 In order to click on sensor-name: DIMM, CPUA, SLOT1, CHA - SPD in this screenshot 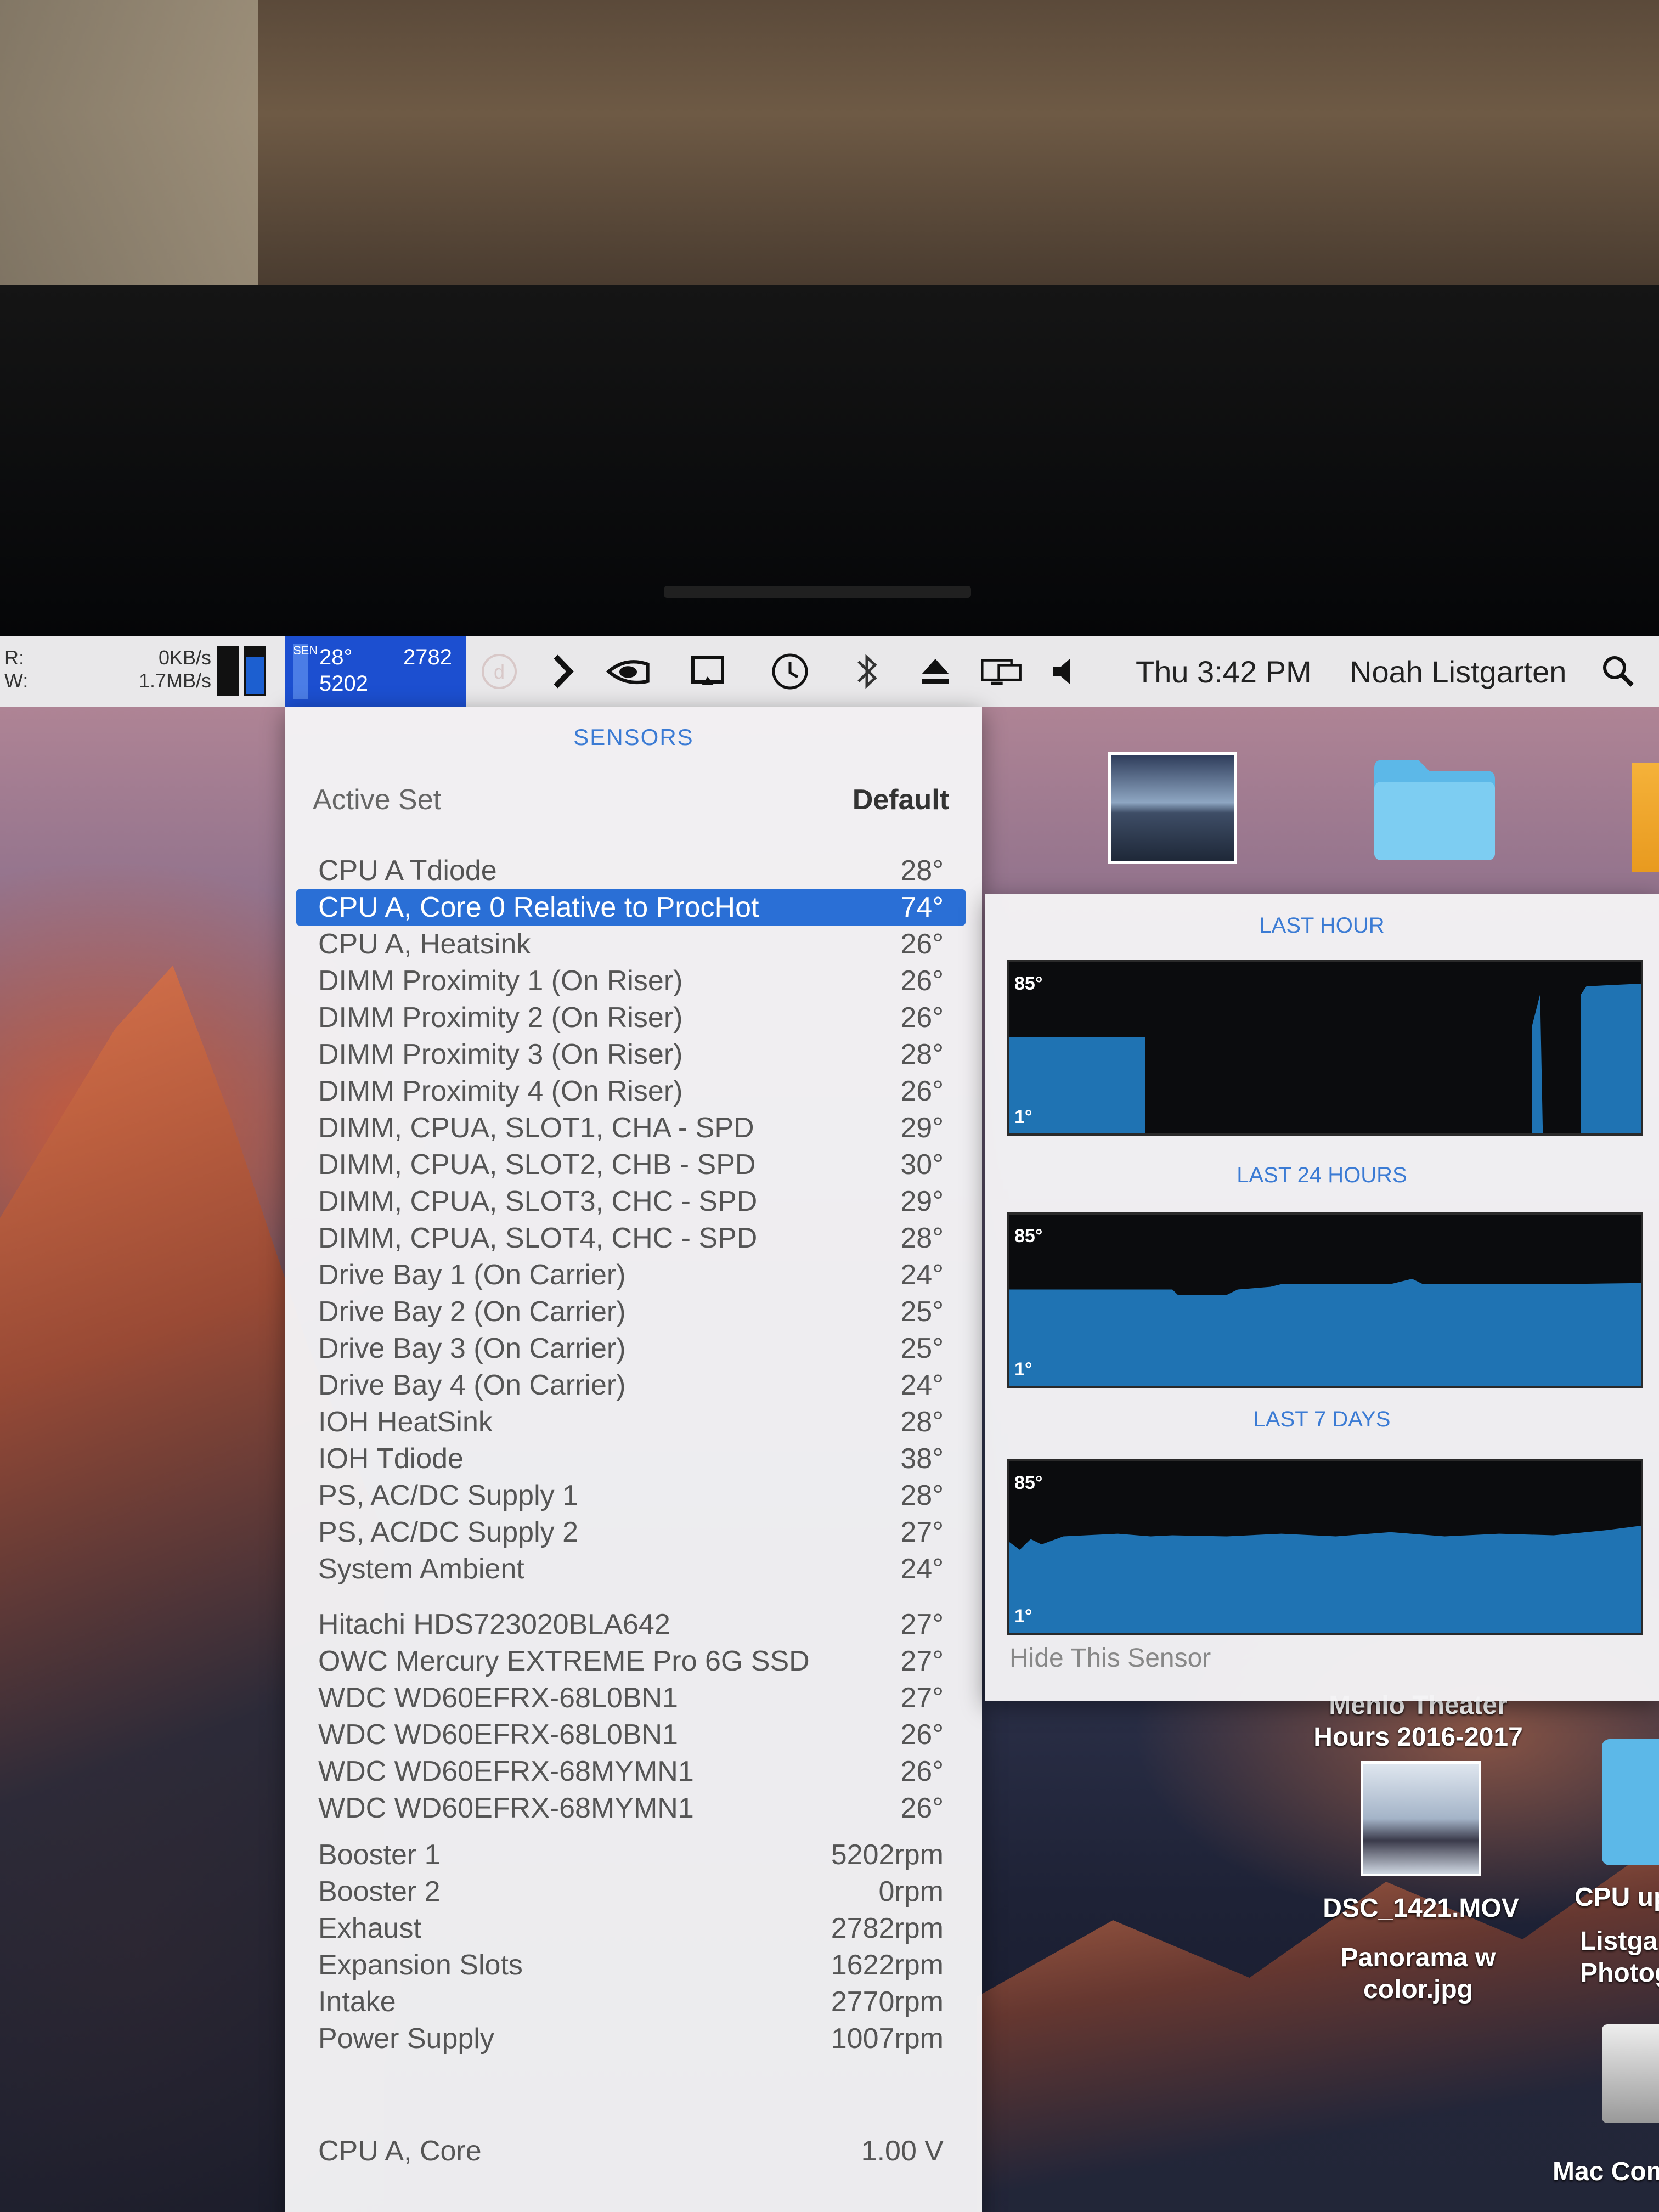, I will do `click(536, 1128)`.